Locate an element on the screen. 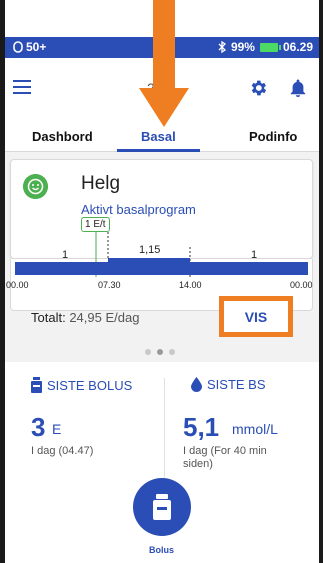  last-bg-time: I dag (For 40 min siden) is located at coordinates (225, 458).